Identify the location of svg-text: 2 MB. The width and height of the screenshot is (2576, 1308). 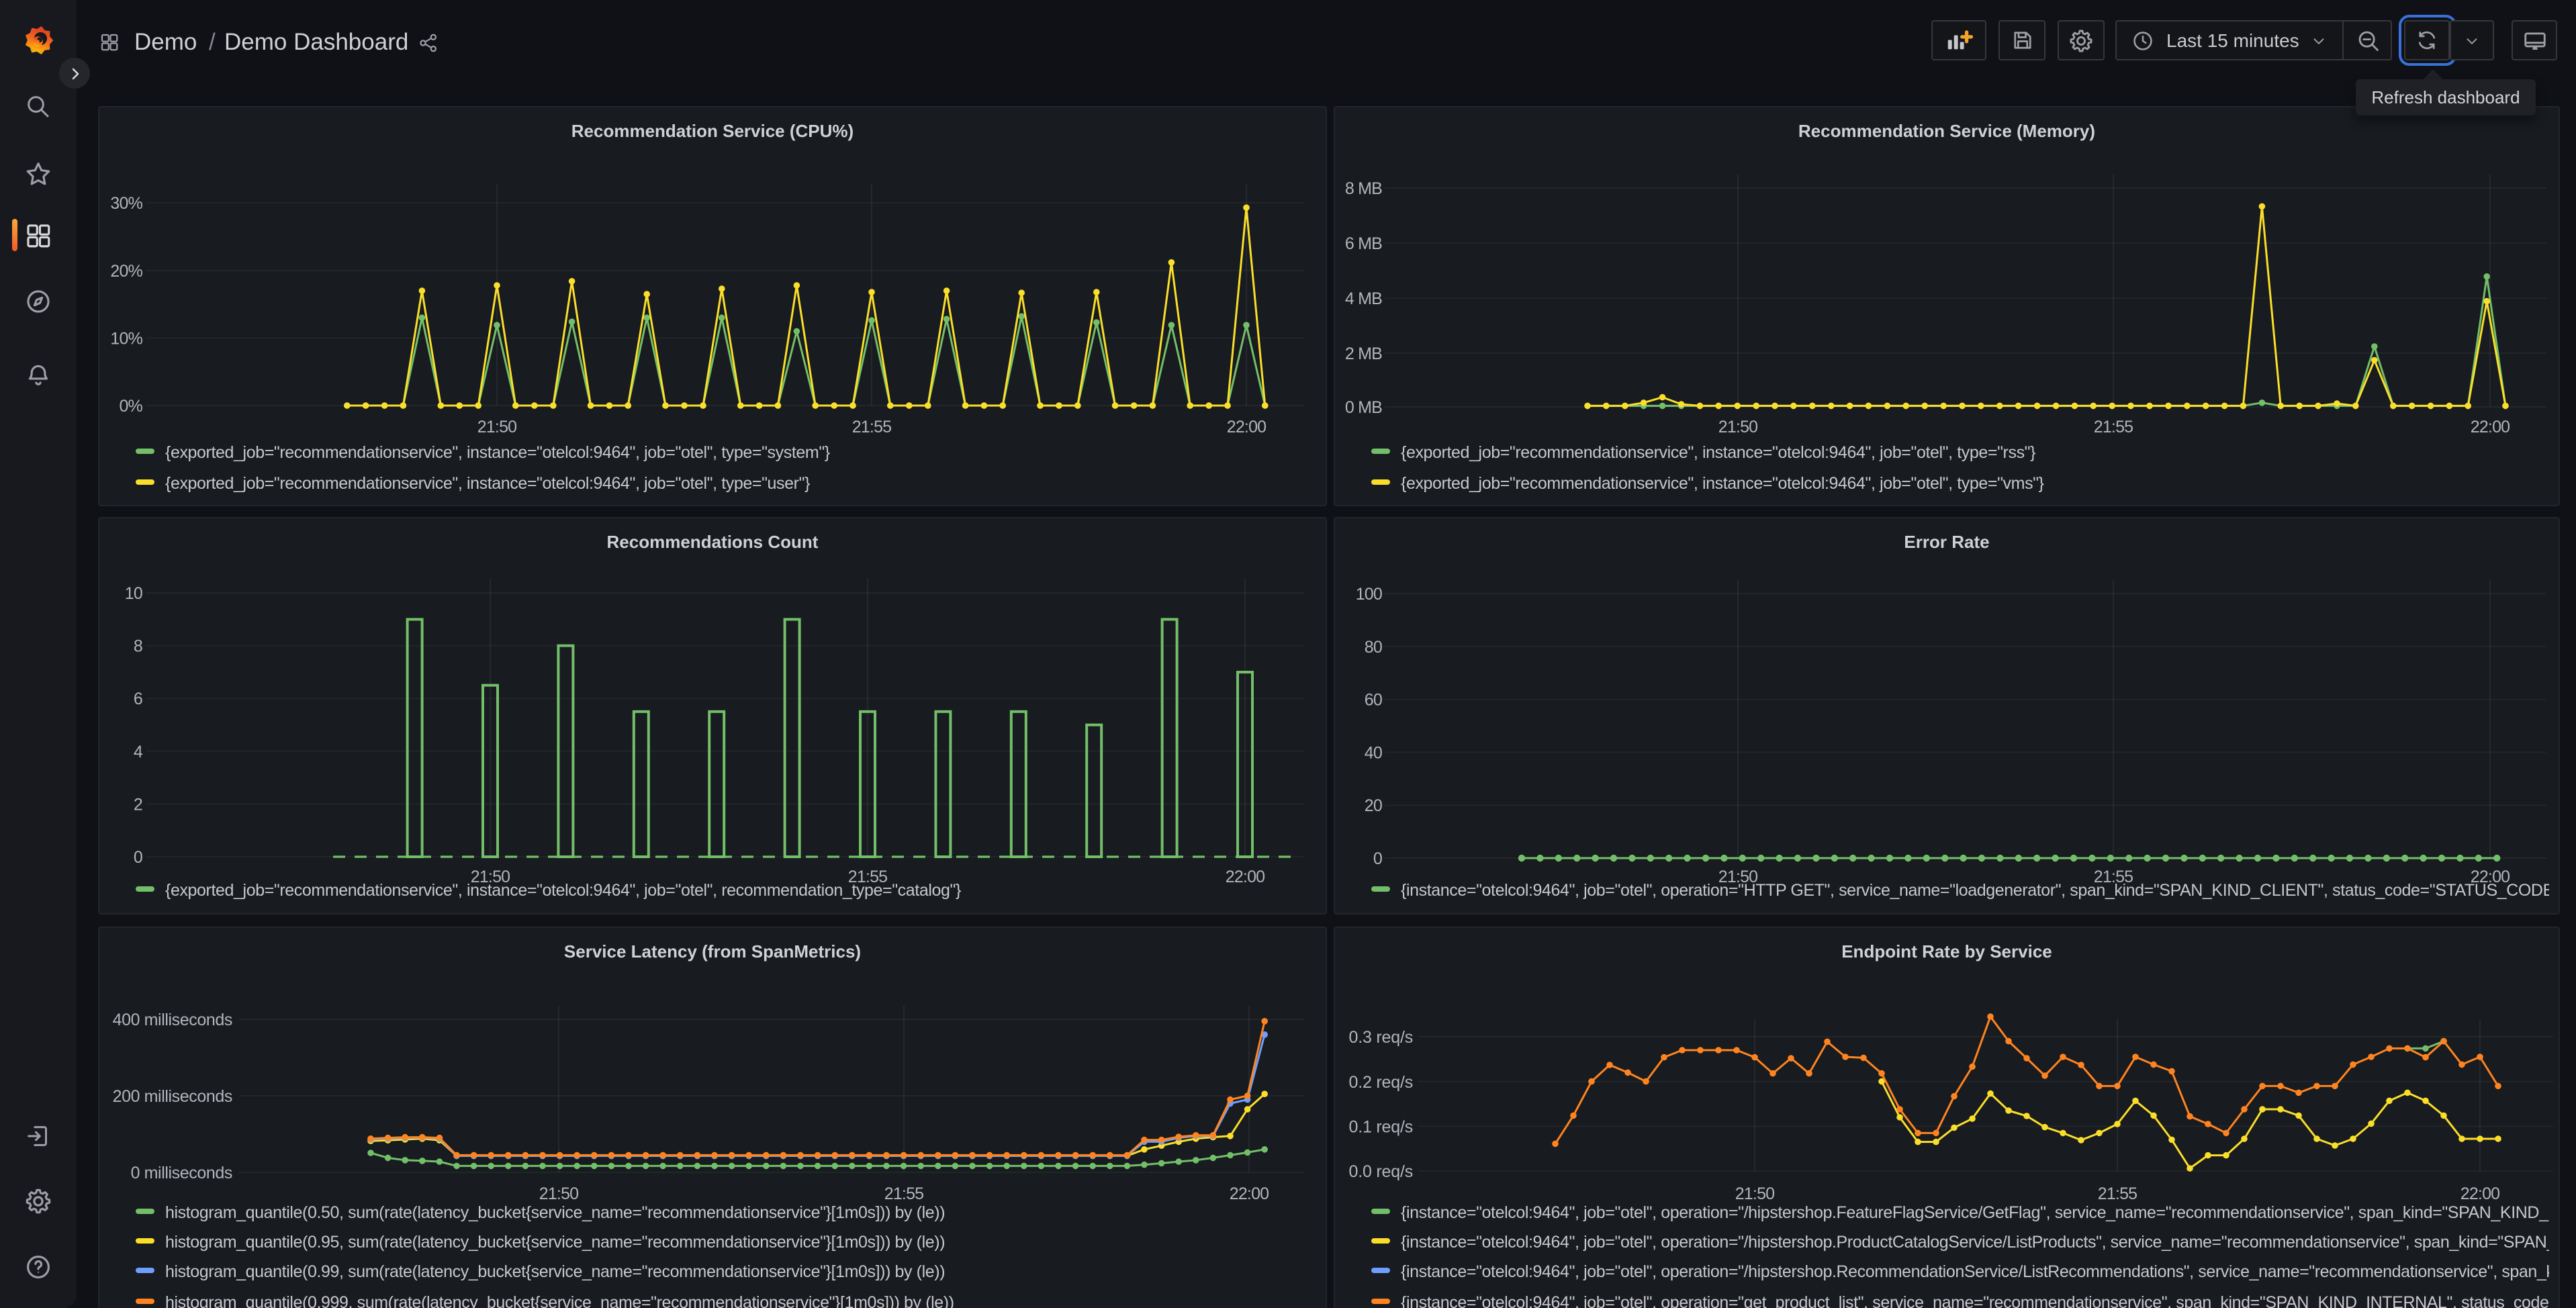
(1363, 354).